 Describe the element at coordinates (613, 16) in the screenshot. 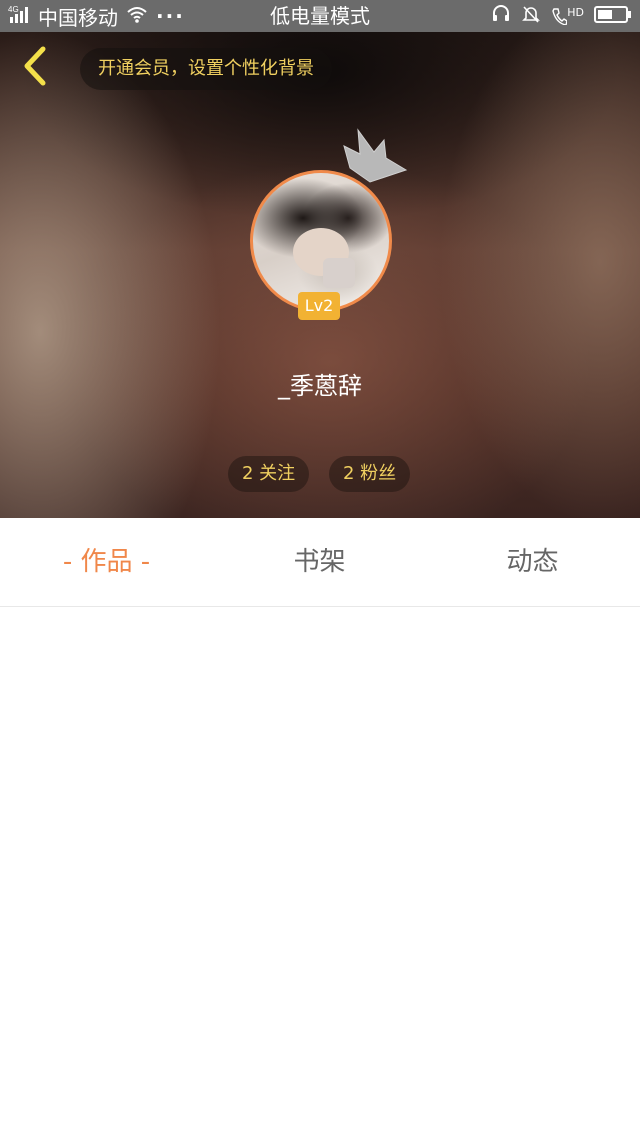

I see `battery-icon` at that location.